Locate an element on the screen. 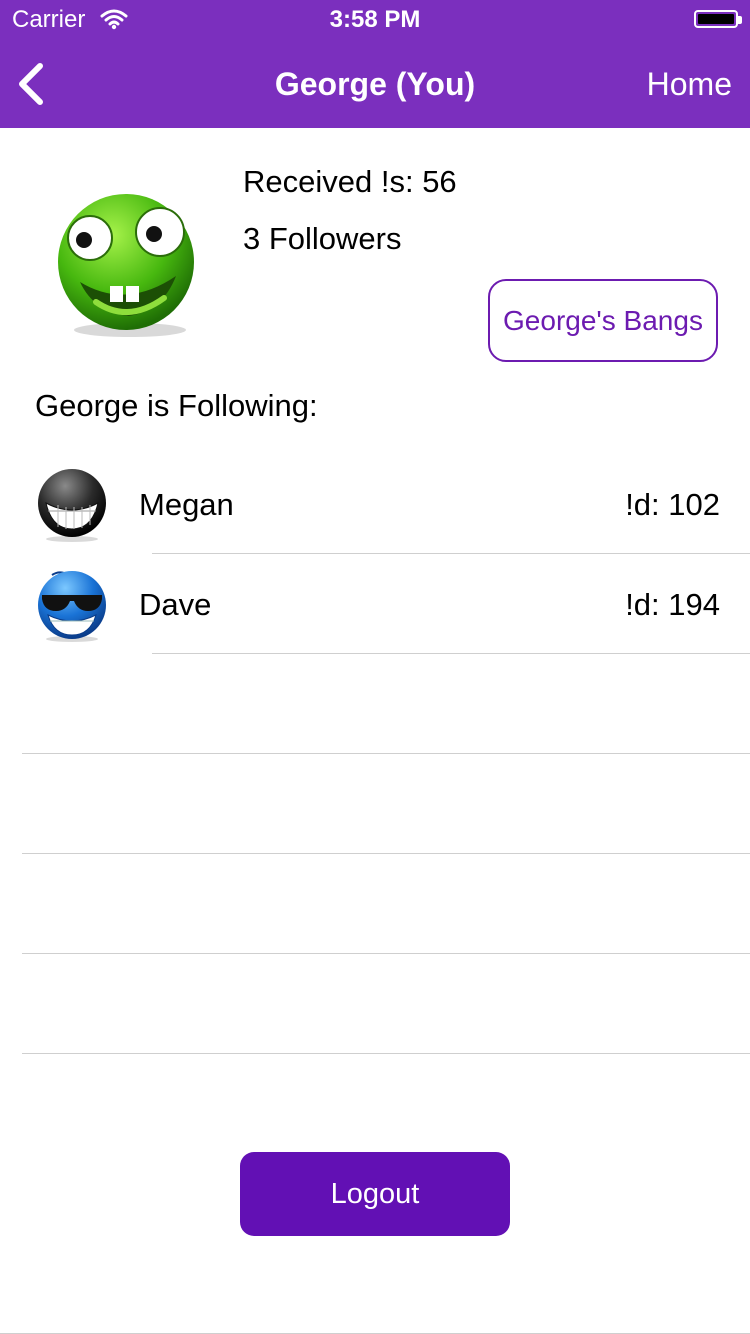  list-item: Megan !d: 102 is located at coordinates (375, 503).